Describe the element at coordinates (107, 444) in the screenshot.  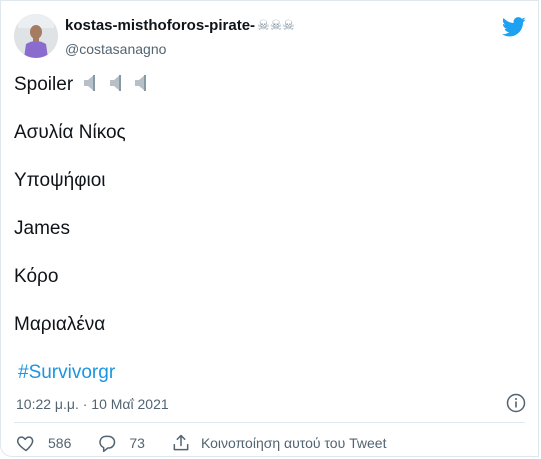
I see `reply-icon` at that location.